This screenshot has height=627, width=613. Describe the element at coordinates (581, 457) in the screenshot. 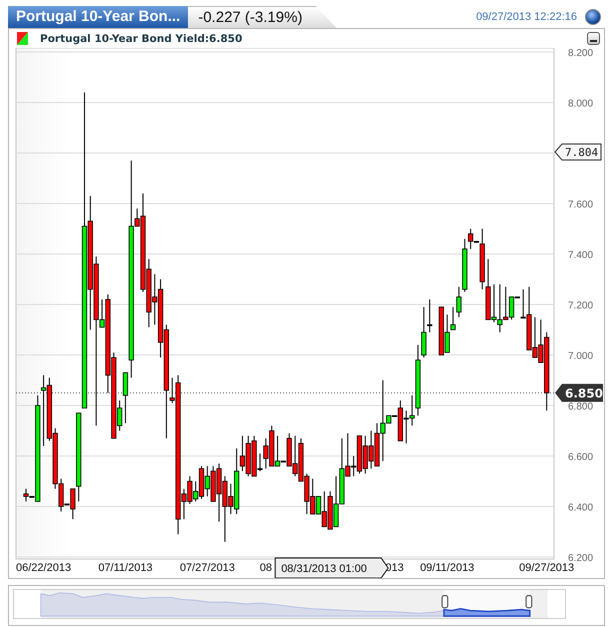

I see `y-axis-label: 6.600` at that location.